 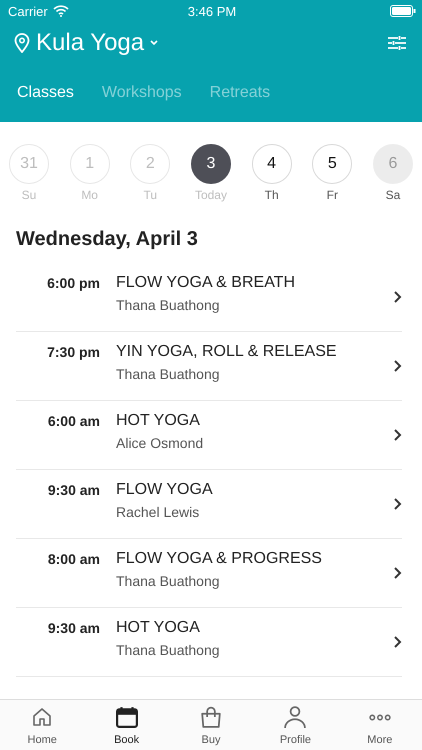 I want to click on class-name: FLOW YOGA & BREATH, so click(x=254, y=283).